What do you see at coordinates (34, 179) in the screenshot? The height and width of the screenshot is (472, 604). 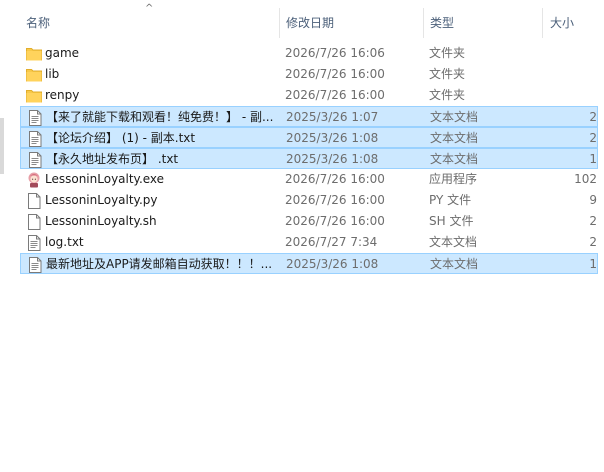 I see `app-exe-icon` at bounding box center [34, 179].